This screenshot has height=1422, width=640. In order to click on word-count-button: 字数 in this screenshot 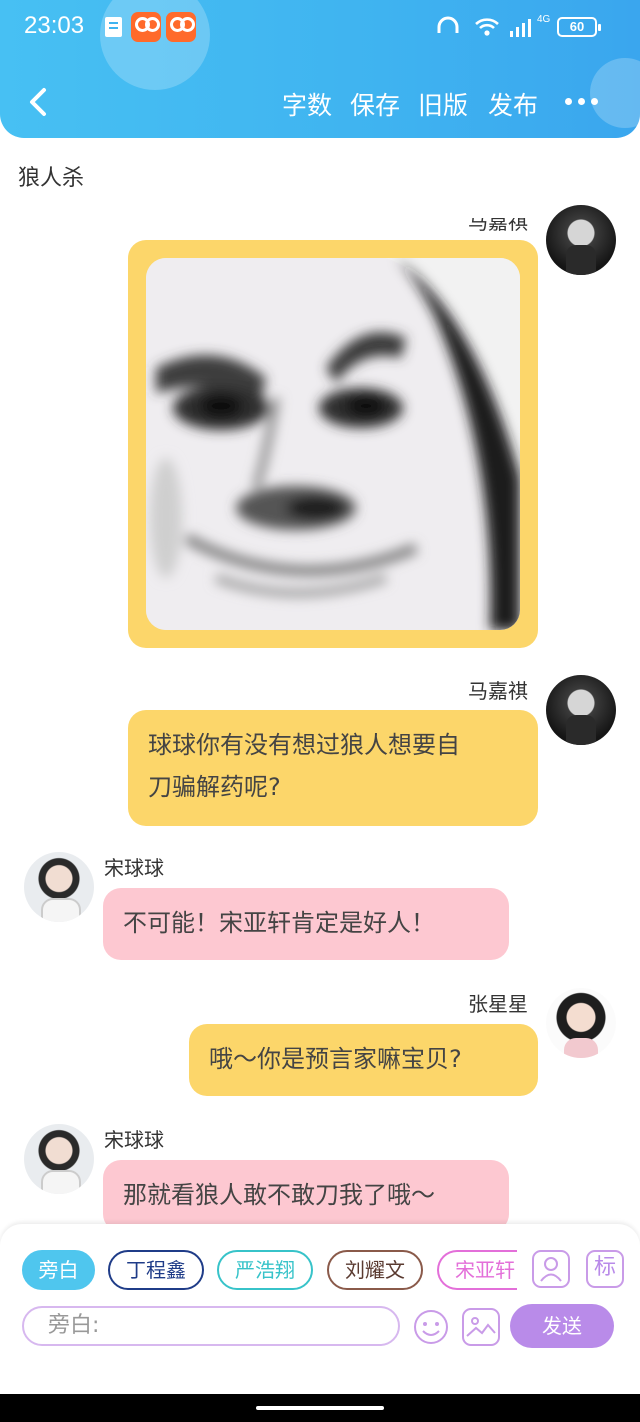, I will do `click(307, 104)`.